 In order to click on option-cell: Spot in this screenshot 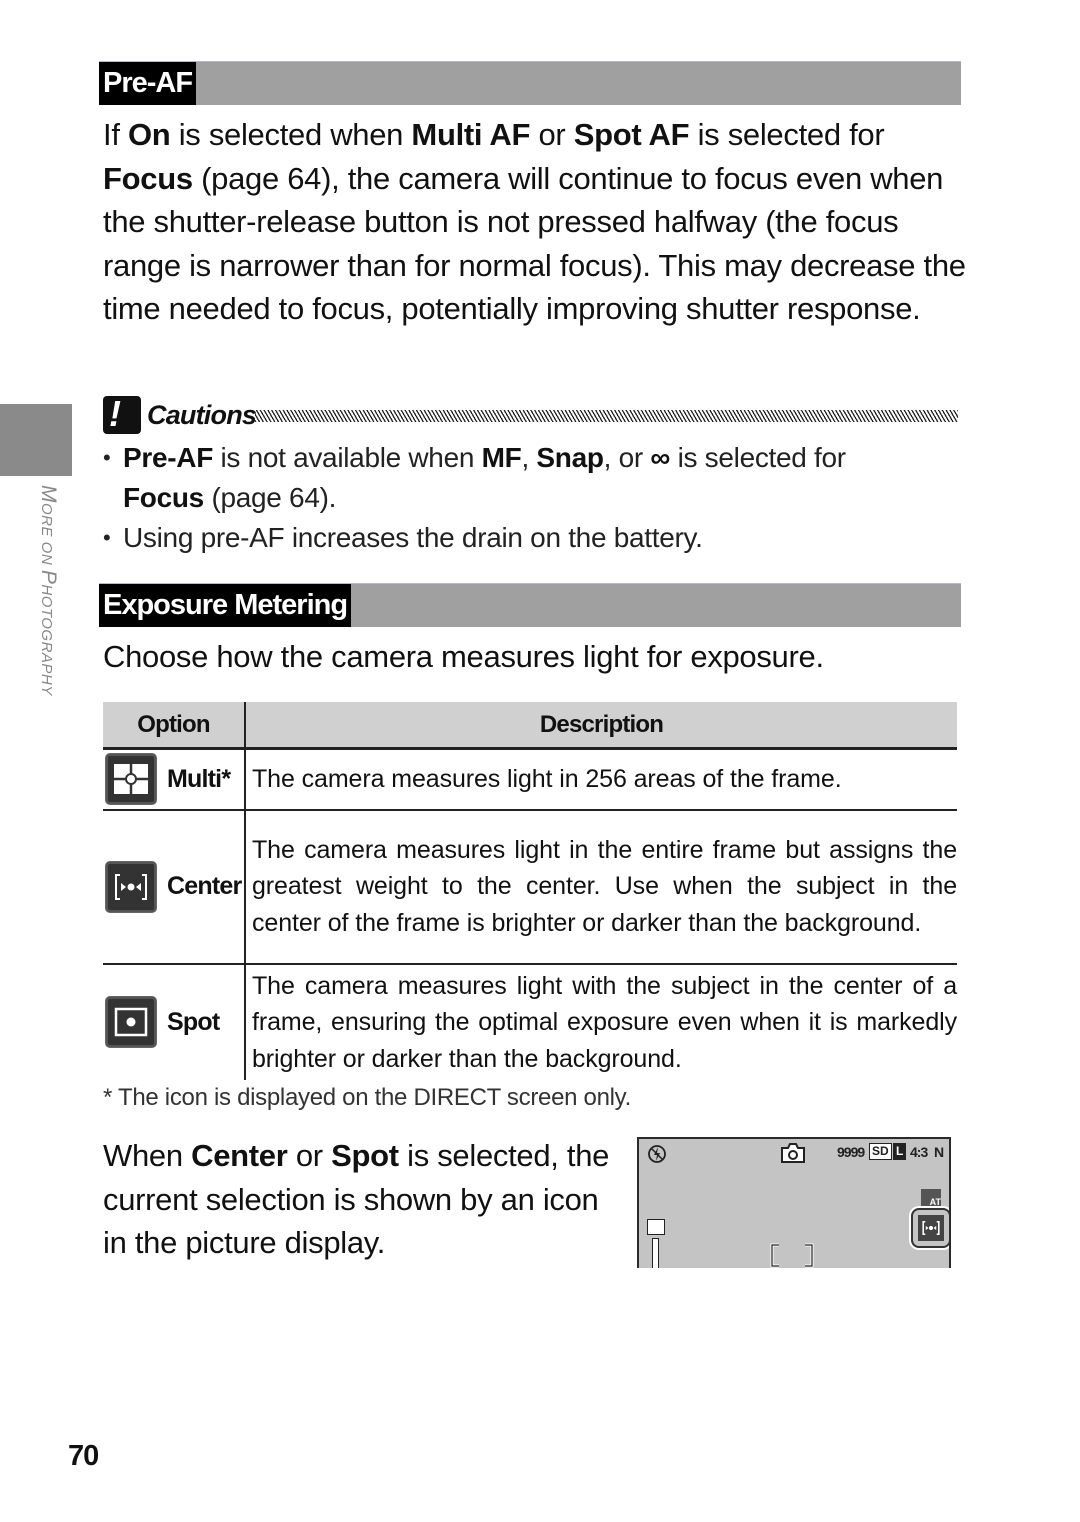, I will do `click(174, 1021)`.